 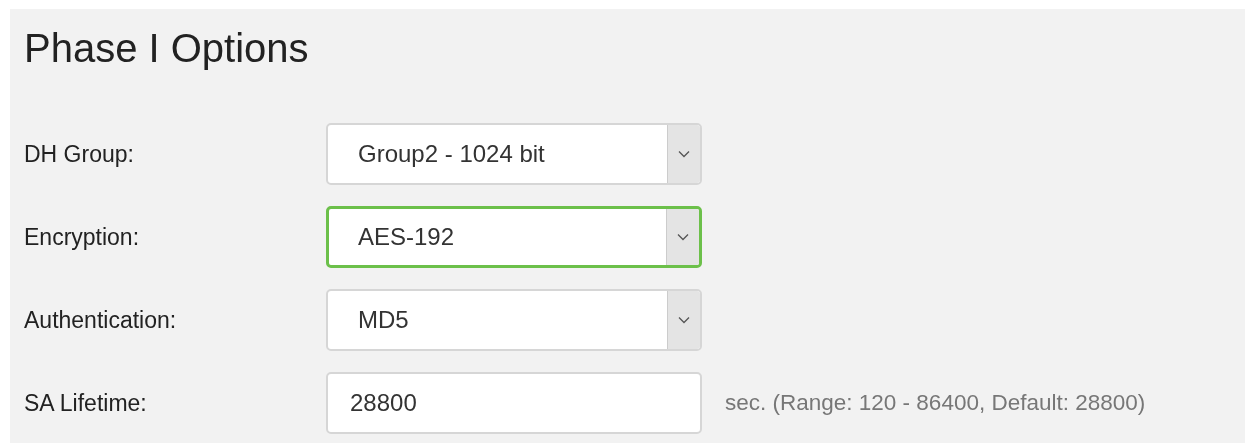 I want to click on field-label: DH Group:, so click(x=79, y=154).